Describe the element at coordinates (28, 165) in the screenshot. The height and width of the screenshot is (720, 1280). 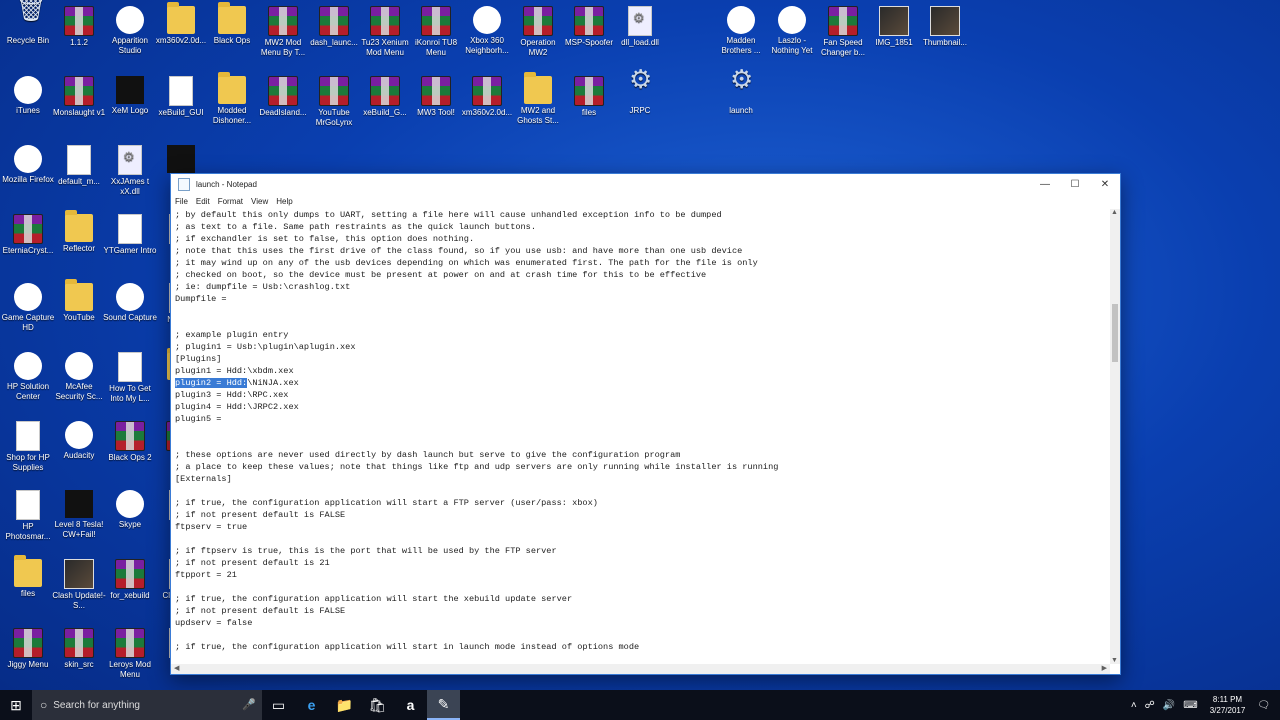
I see `desktop-icon: Mozilla Firefox` at that location.